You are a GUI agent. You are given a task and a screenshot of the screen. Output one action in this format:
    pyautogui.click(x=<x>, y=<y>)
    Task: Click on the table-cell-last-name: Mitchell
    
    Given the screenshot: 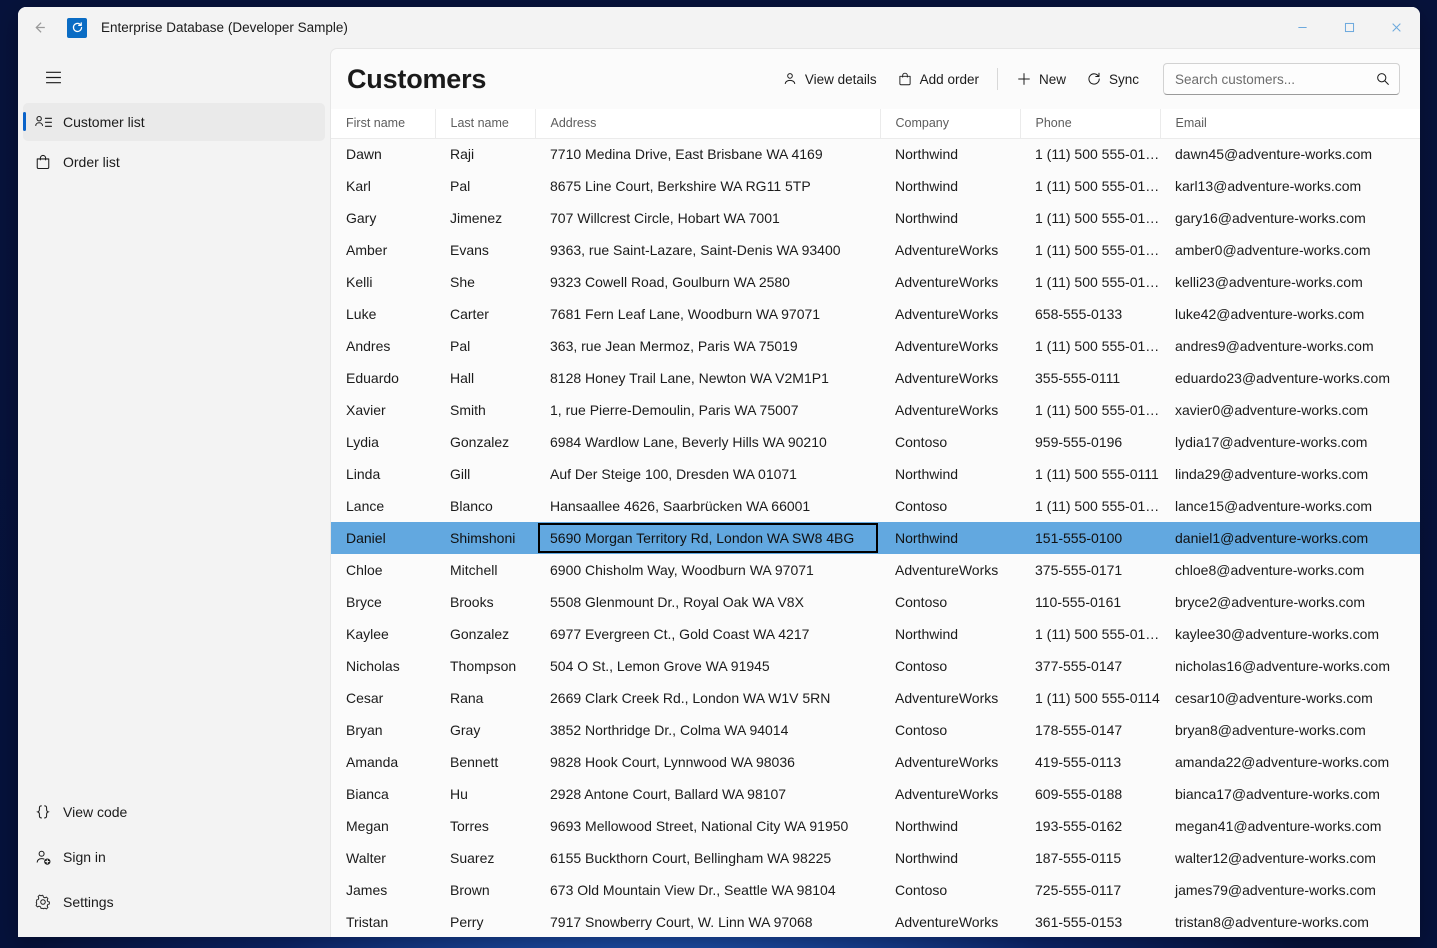 What is the action you would take?
    pyautogui.click(x=485, y=570)
    